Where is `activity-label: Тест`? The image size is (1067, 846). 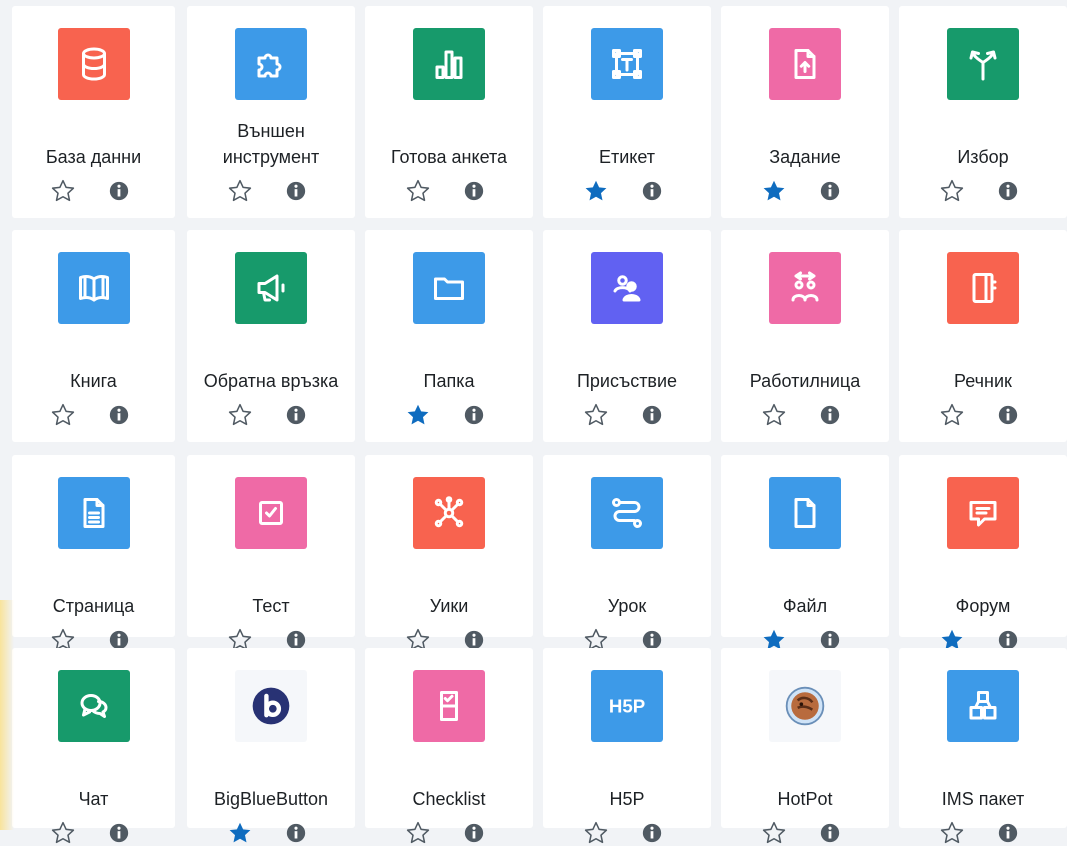 activity-label: Тест is located at coordinates (271, 587).